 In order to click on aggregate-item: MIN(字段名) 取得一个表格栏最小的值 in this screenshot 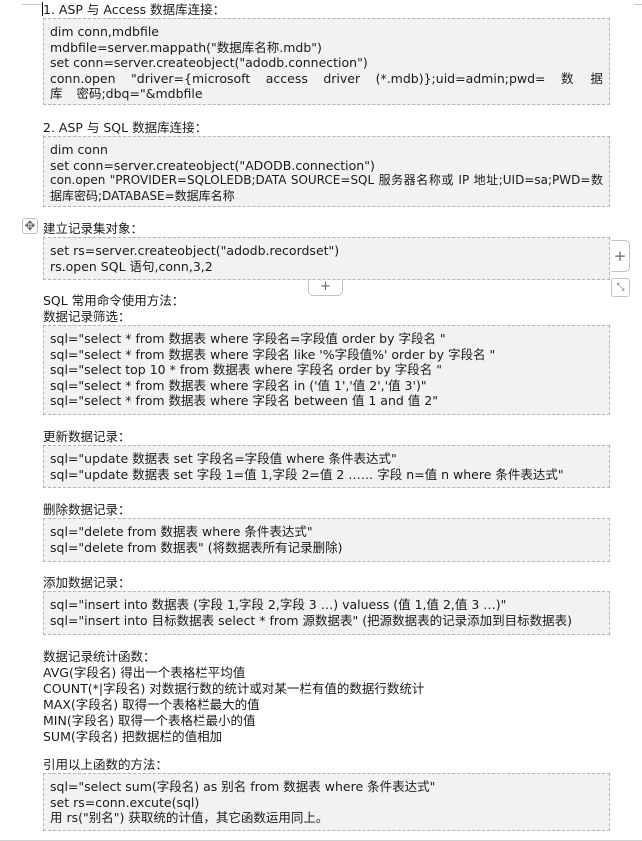, I will do `click(149, 720)`.